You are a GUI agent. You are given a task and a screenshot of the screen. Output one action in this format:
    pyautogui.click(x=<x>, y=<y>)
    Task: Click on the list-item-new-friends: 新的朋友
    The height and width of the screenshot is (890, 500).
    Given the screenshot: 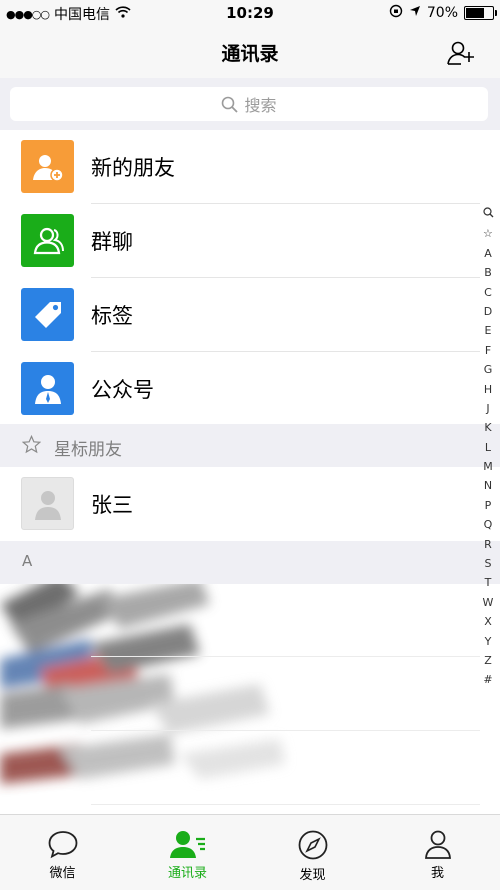 What is the action you would take?
    pyautogui.click(x=240, y=167)
    